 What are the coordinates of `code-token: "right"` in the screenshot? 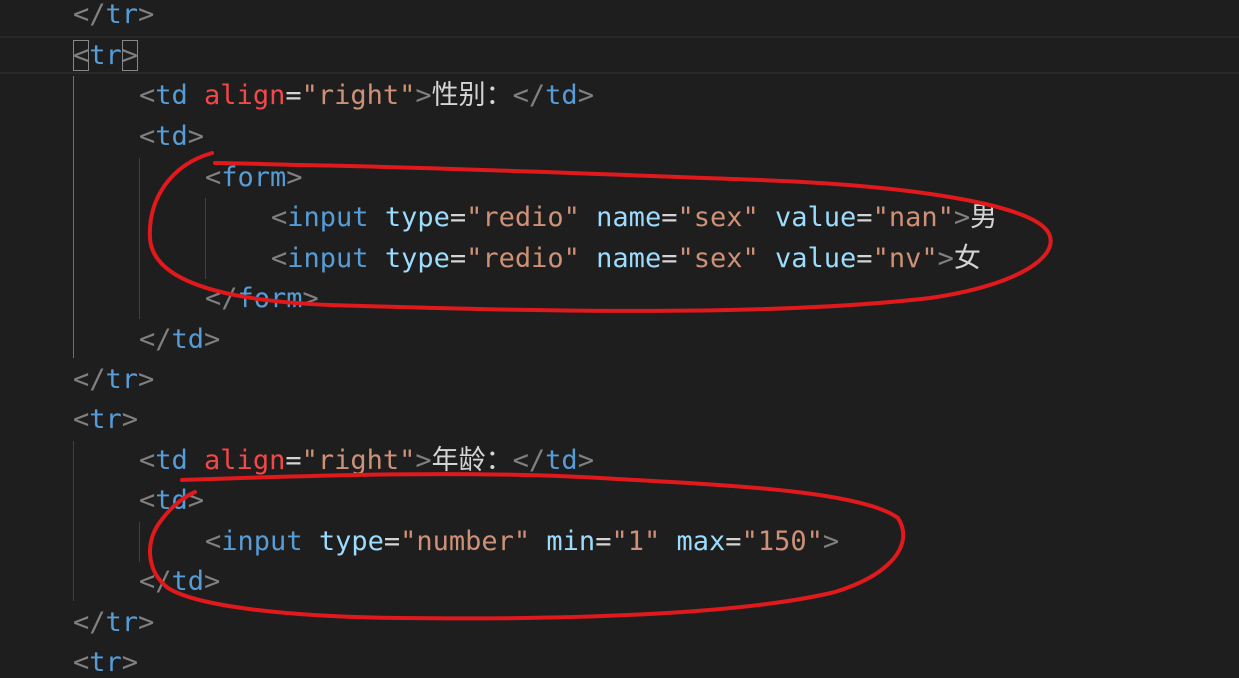 It's located at (358, 95).